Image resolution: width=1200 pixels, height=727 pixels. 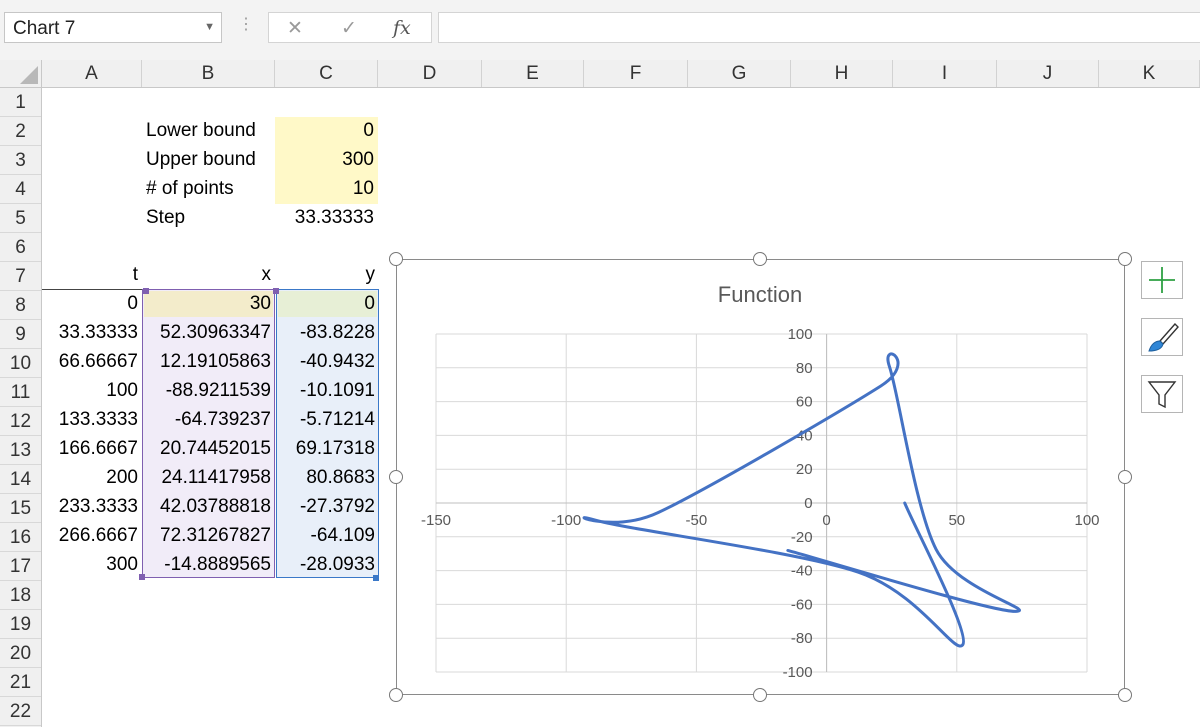 What do you see at coordinates (326, 73) in the screenshot?
I see `column-header-c: C` at bounding box center [326, 73].